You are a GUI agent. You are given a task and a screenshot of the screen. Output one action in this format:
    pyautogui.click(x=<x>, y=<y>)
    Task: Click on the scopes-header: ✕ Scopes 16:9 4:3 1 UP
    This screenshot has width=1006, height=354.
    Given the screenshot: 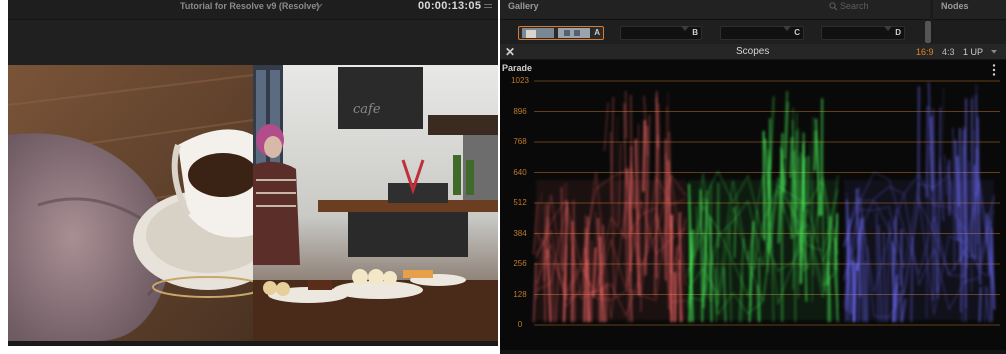 What is the action you would take?
    pyautogui.click(x=753, y=52)
    